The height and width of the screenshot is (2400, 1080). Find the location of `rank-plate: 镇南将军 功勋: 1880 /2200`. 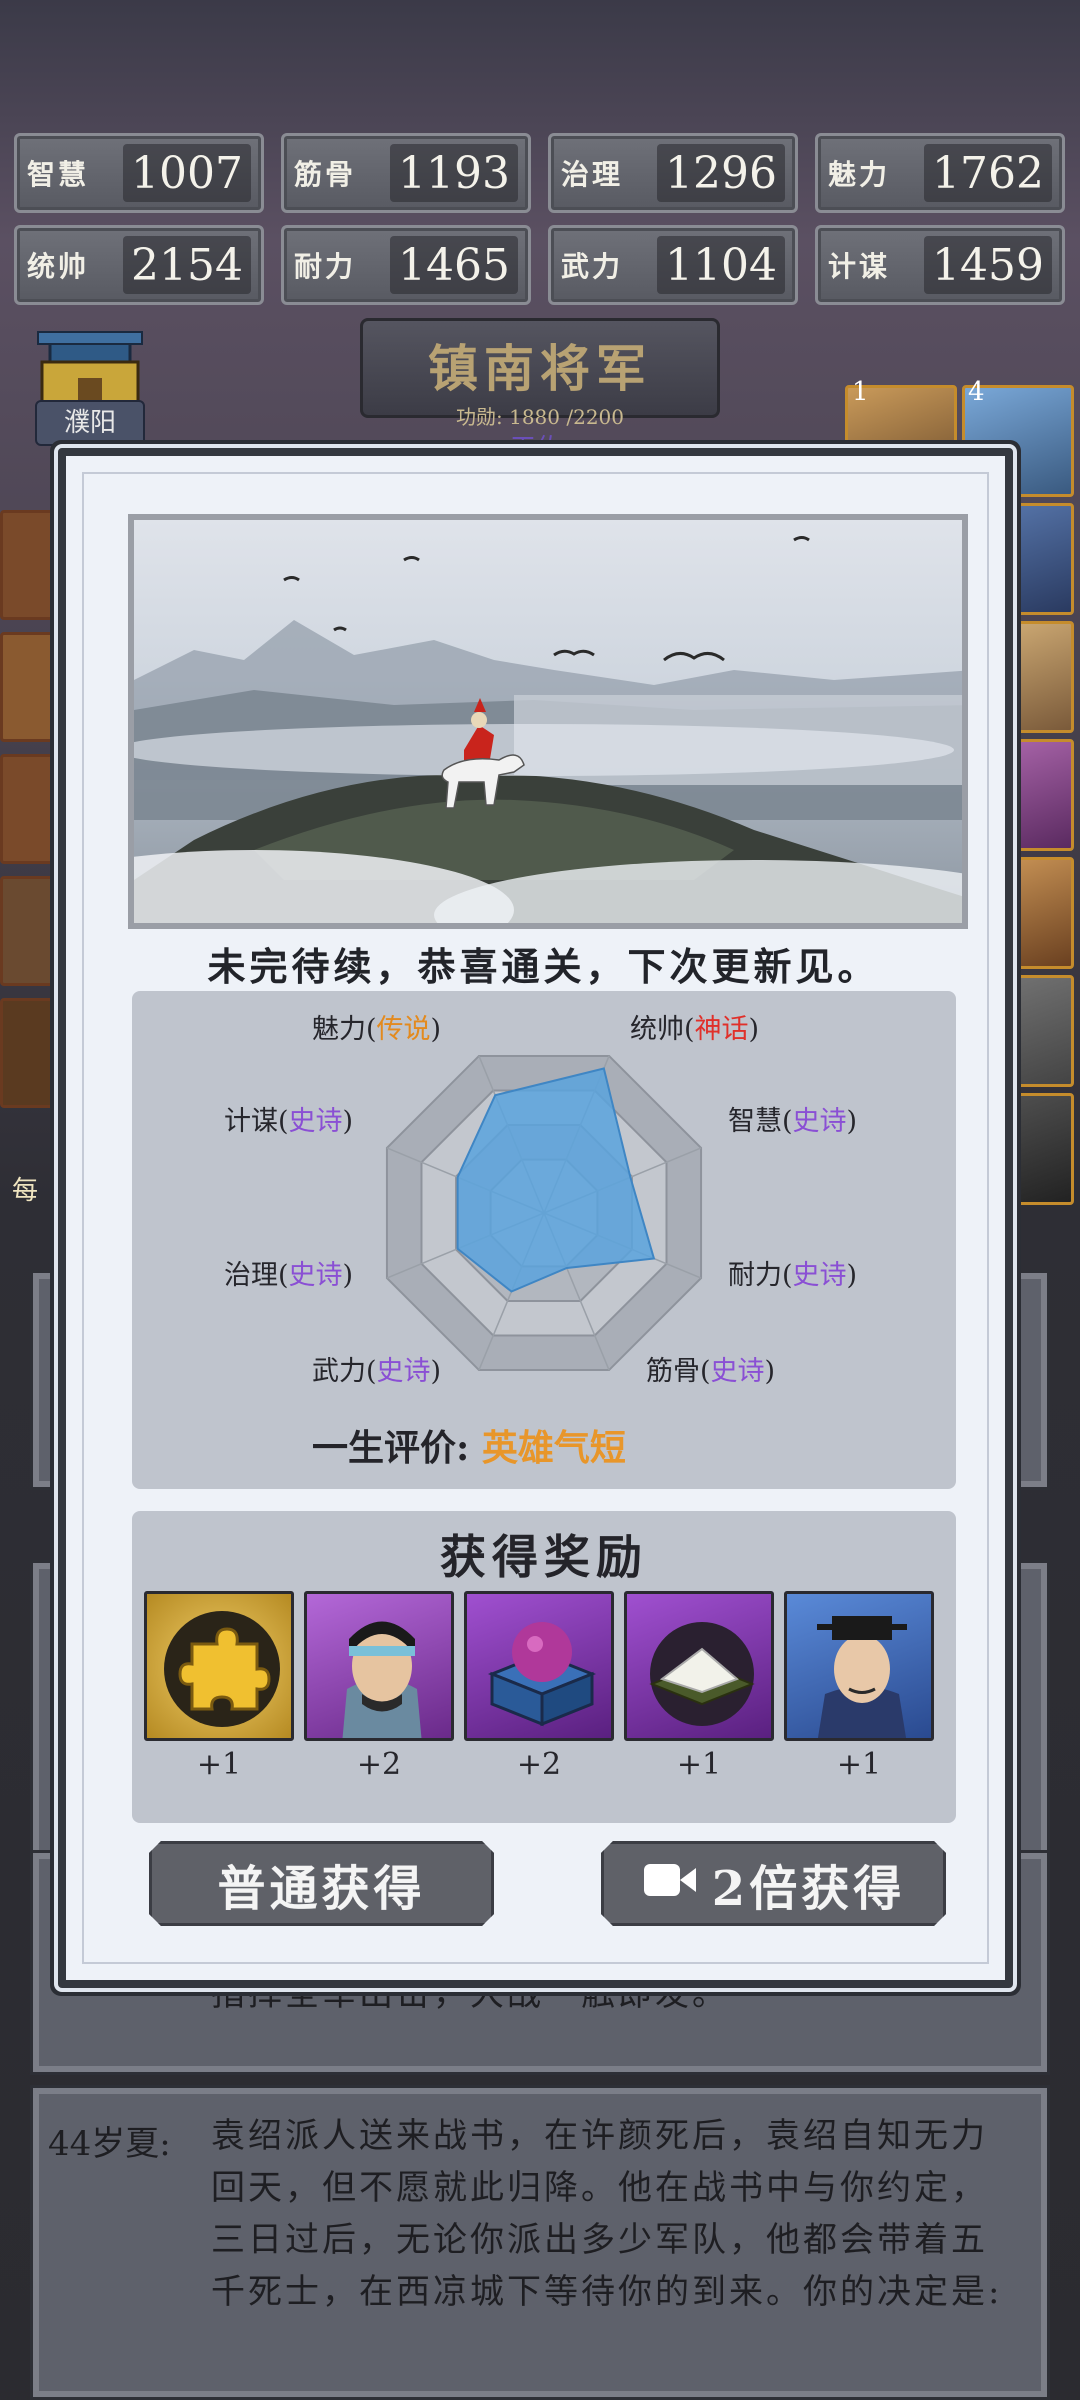

rank-plate: 镇南将军 功勋: 1880 /2200 is located at coordinates (540, 373).